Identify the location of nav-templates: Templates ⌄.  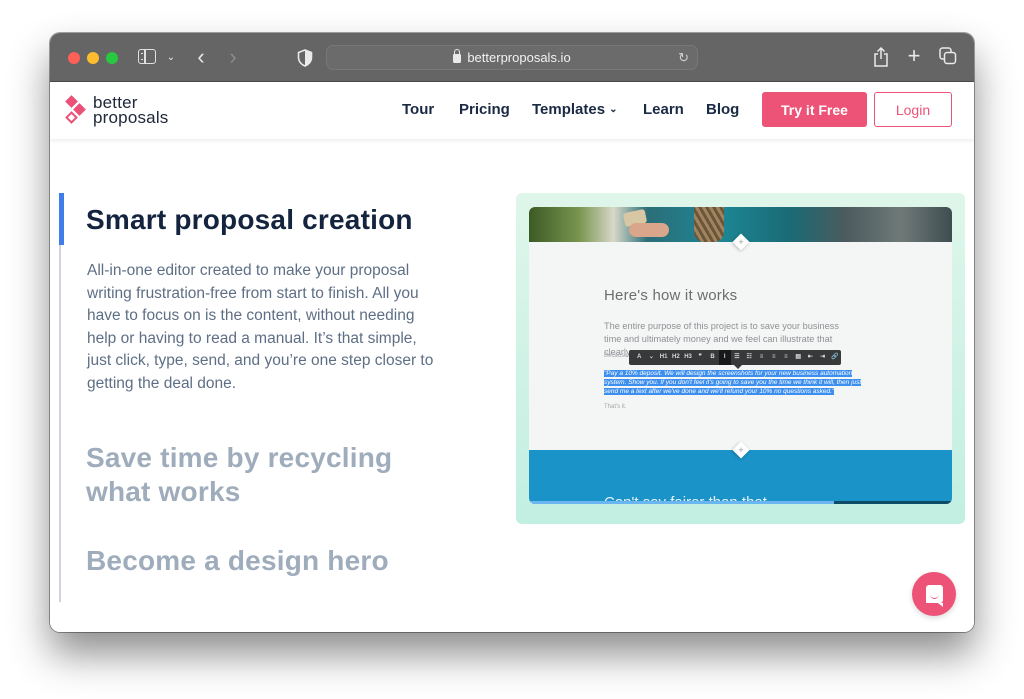
(574, 109).